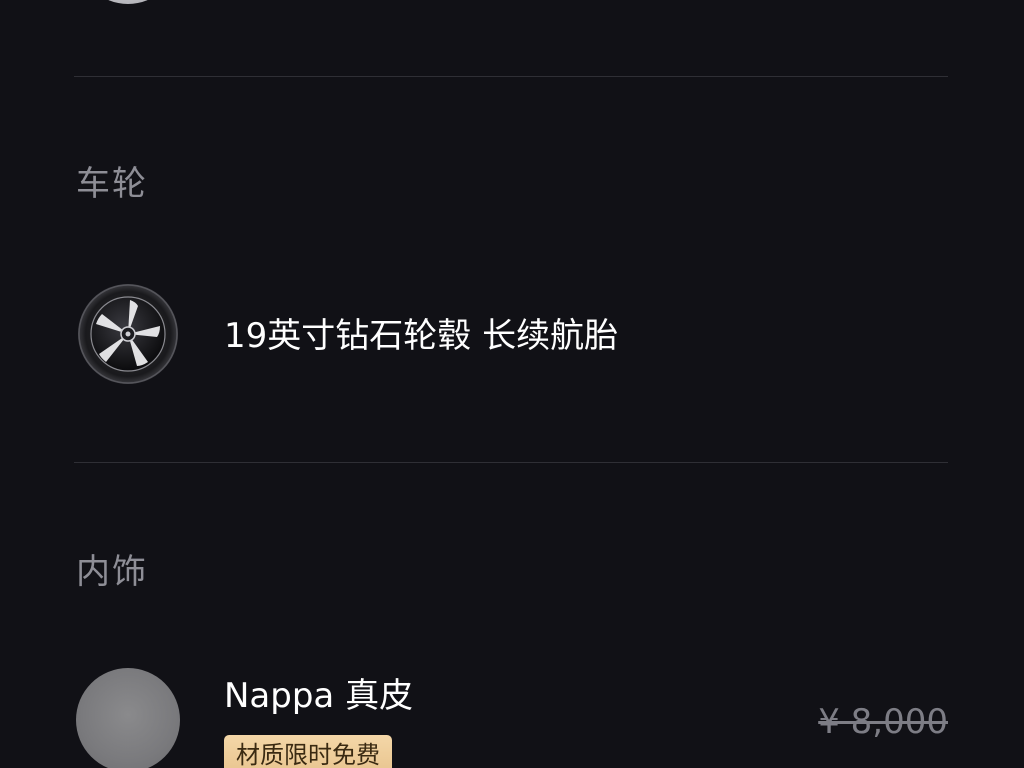 The width and height of the screenshot is (1024, 768). What do you see at coordinates (128, 2) in the screenshot?
I see `previous-option-swatch` at bounding box center [128, 2].